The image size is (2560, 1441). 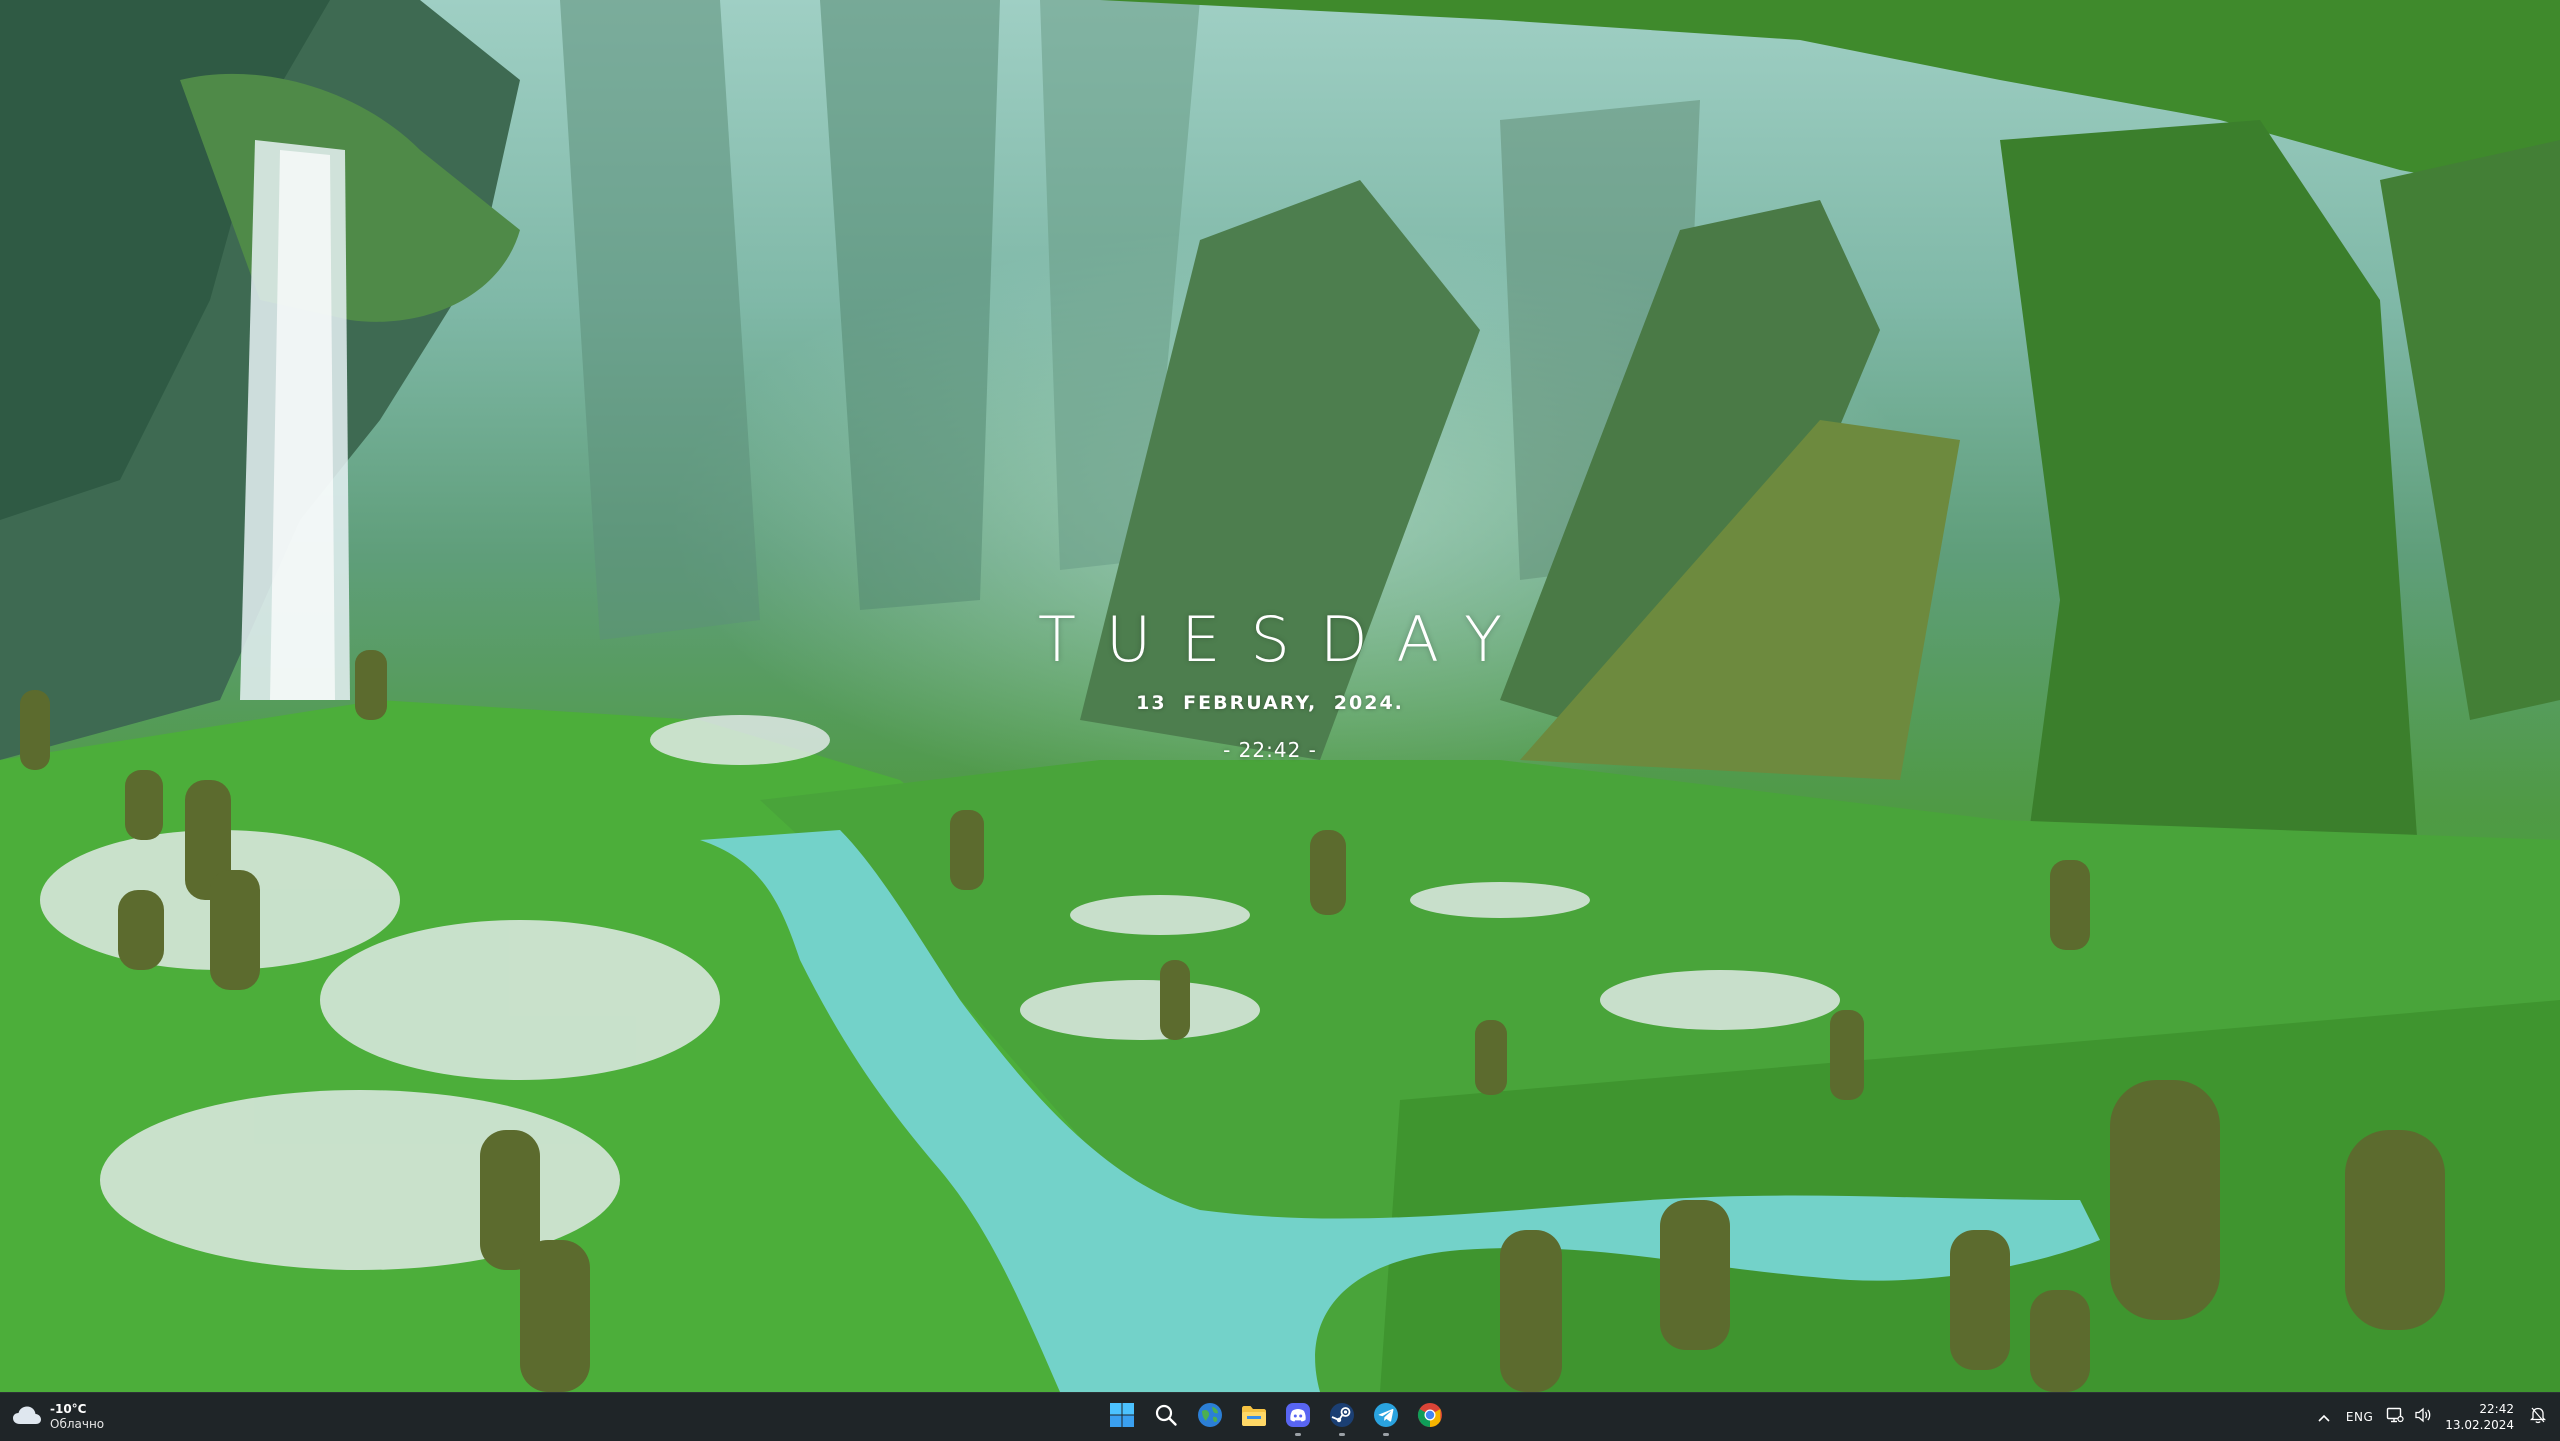 I want to click on taskbar-clock-date: 13.02.2024, so click(x=2479, y=1425).